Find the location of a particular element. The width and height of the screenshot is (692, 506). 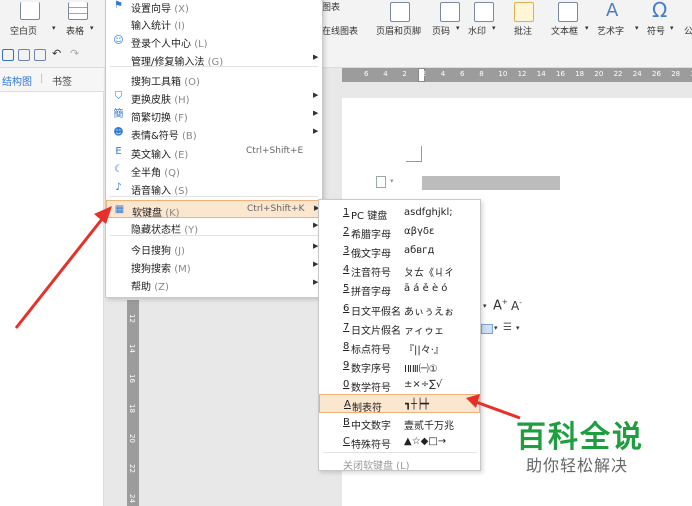

watermark-subtitle: 助你轻松解决 is located at coordinates (577, 465).